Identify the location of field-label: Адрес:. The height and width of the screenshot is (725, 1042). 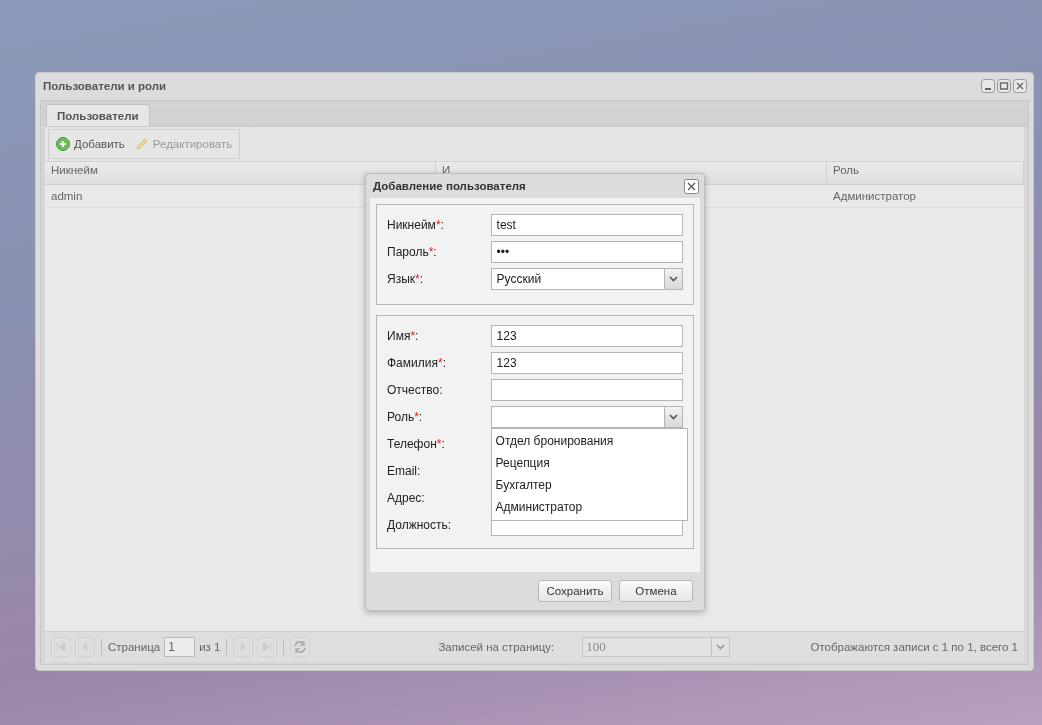
(406, 498).